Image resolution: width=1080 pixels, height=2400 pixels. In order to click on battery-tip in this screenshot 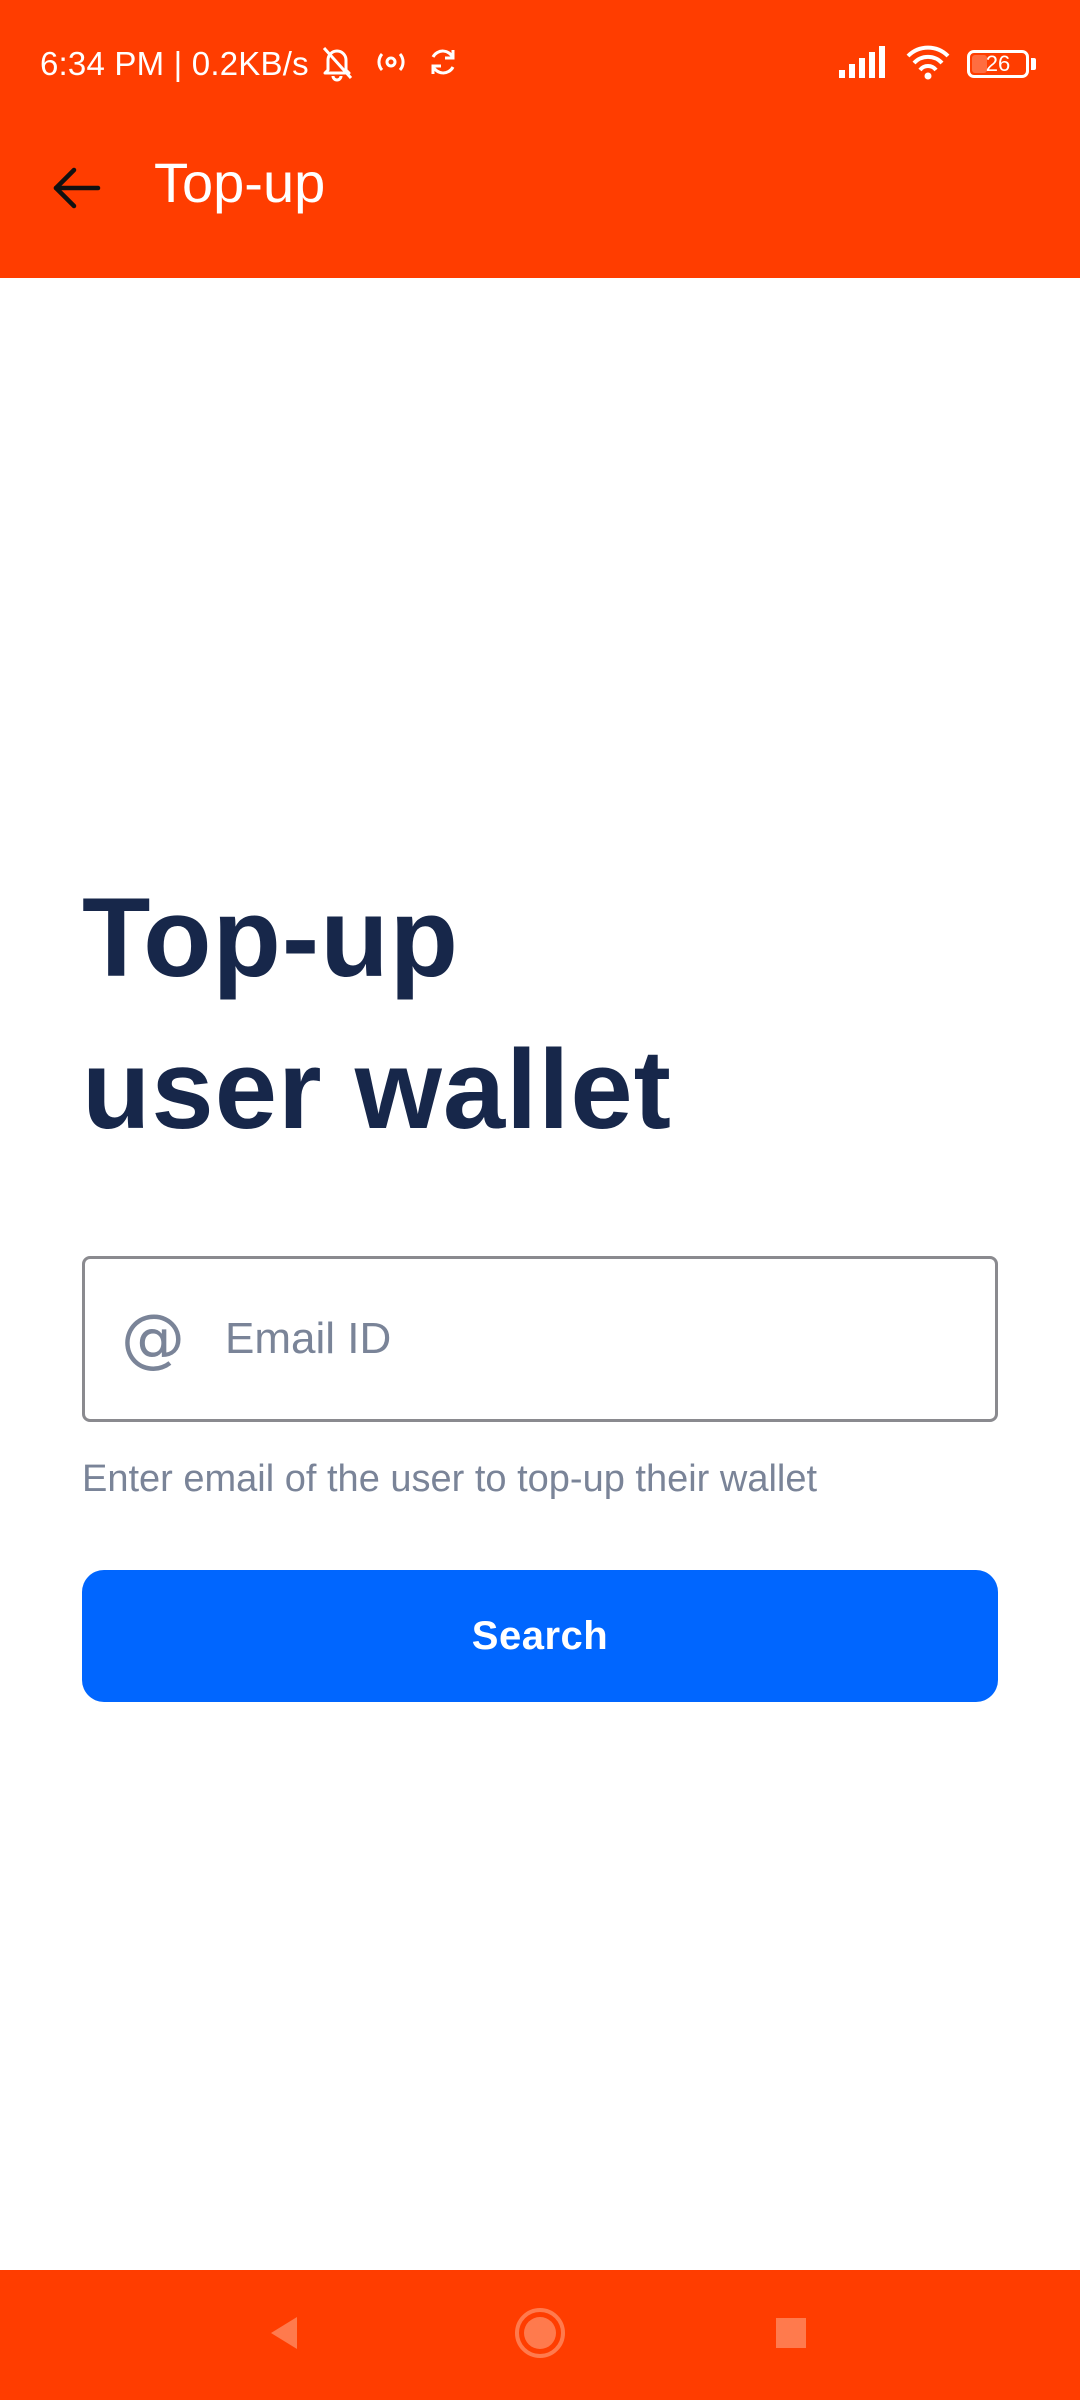, I will do `click(1033, 64)`.